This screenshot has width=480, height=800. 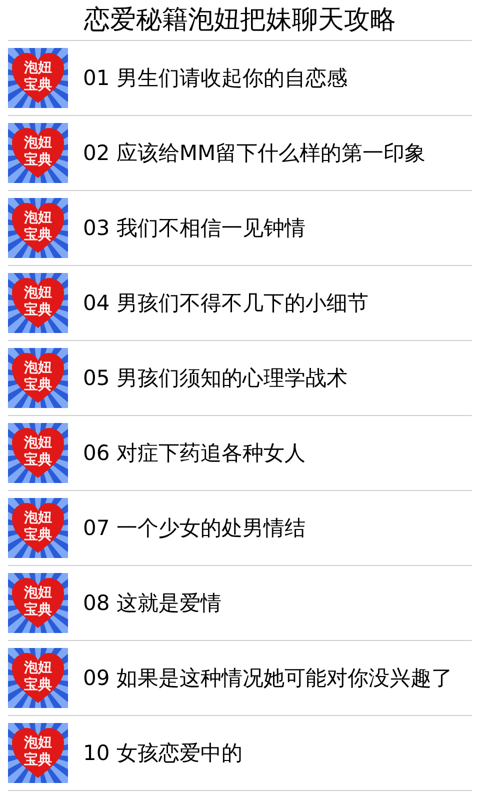 What do you see at coordinates (267, 678) in the screenshot?
I see `item-title: 09 如果是这种情况她可能对你没兴趣了` at bounding box center [267, 678].